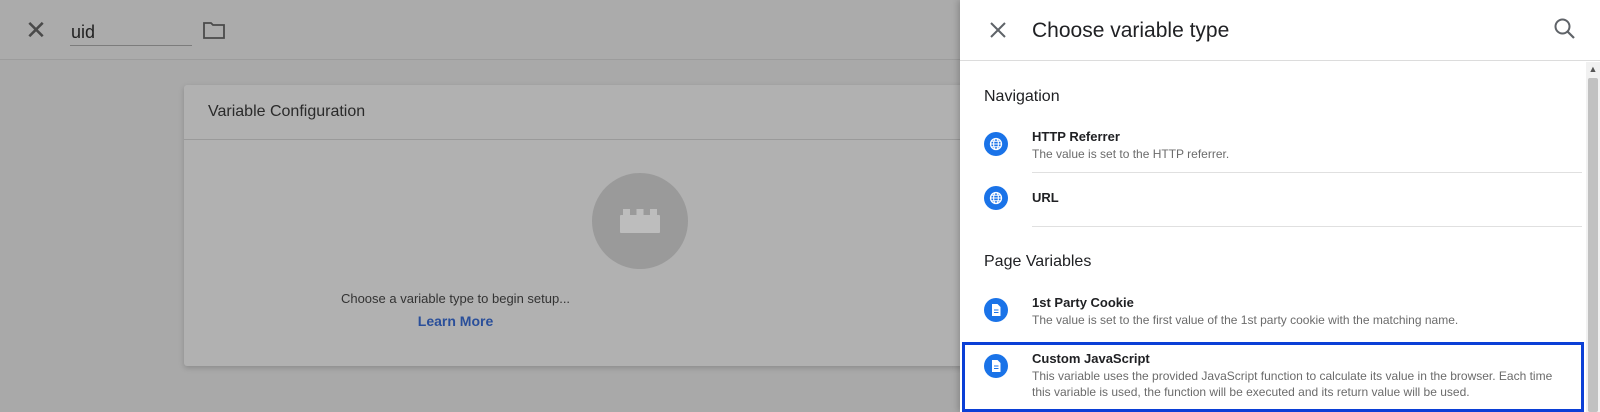 This screenshot has width=1600, height=412. I want to click on panel-header: Choose variable type, so click(1280, 30).